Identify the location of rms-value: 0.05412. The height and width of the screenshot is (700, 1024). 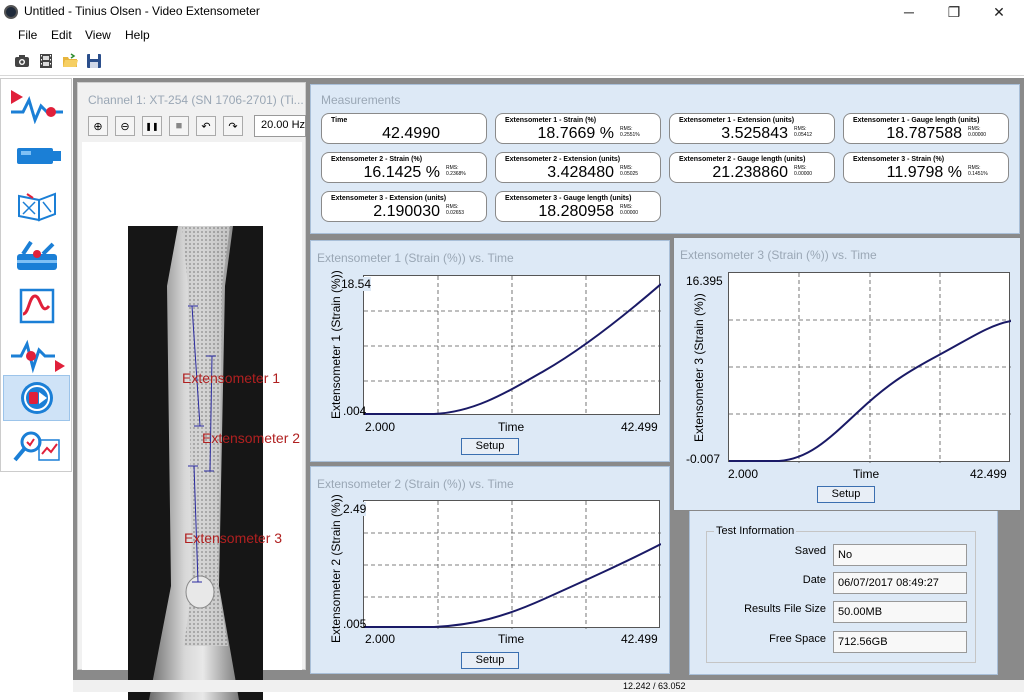
(803, 135).